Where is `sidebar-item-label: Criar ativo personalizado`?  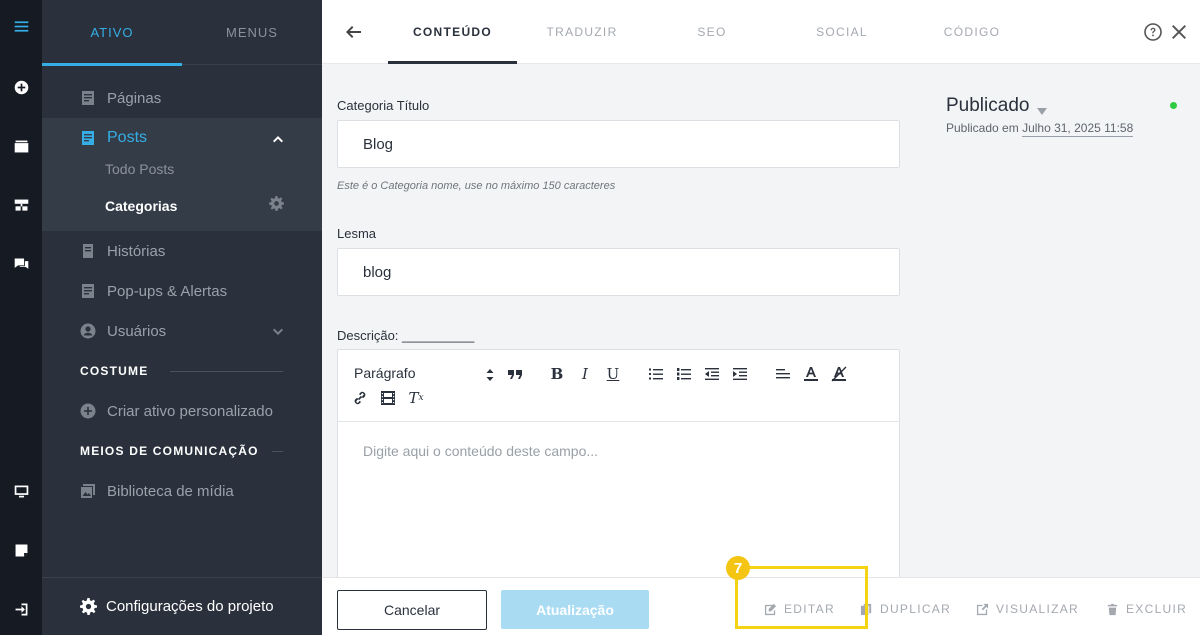
sidebar-item-label: Criar ativo personalizado is located at coordinates (190, 411).